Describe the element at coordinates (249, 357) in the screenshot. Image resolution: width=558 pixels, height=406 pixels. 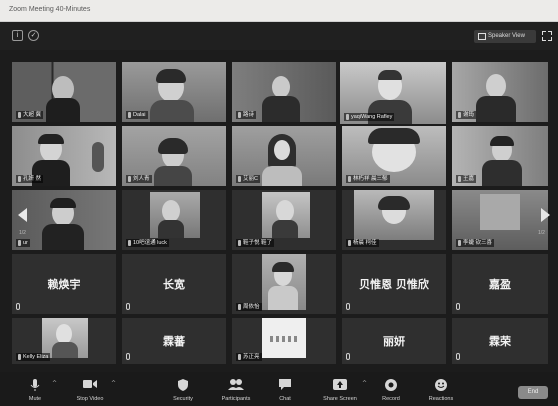
I see `participant-name: 苏正亮` at that location.